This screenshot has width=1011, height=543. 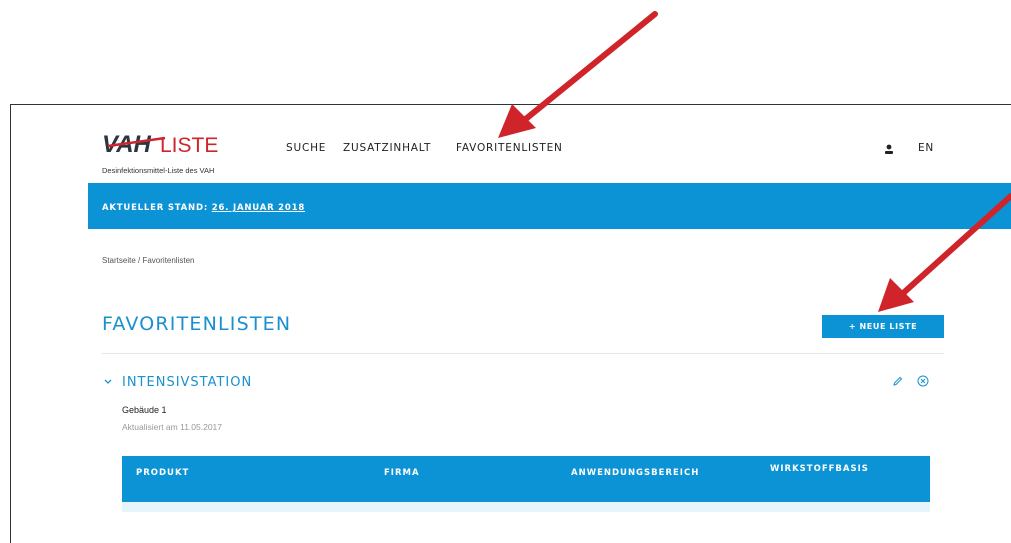 I want to click on status-label: AKTUELLER STAND:, so click(x=157, y=208).